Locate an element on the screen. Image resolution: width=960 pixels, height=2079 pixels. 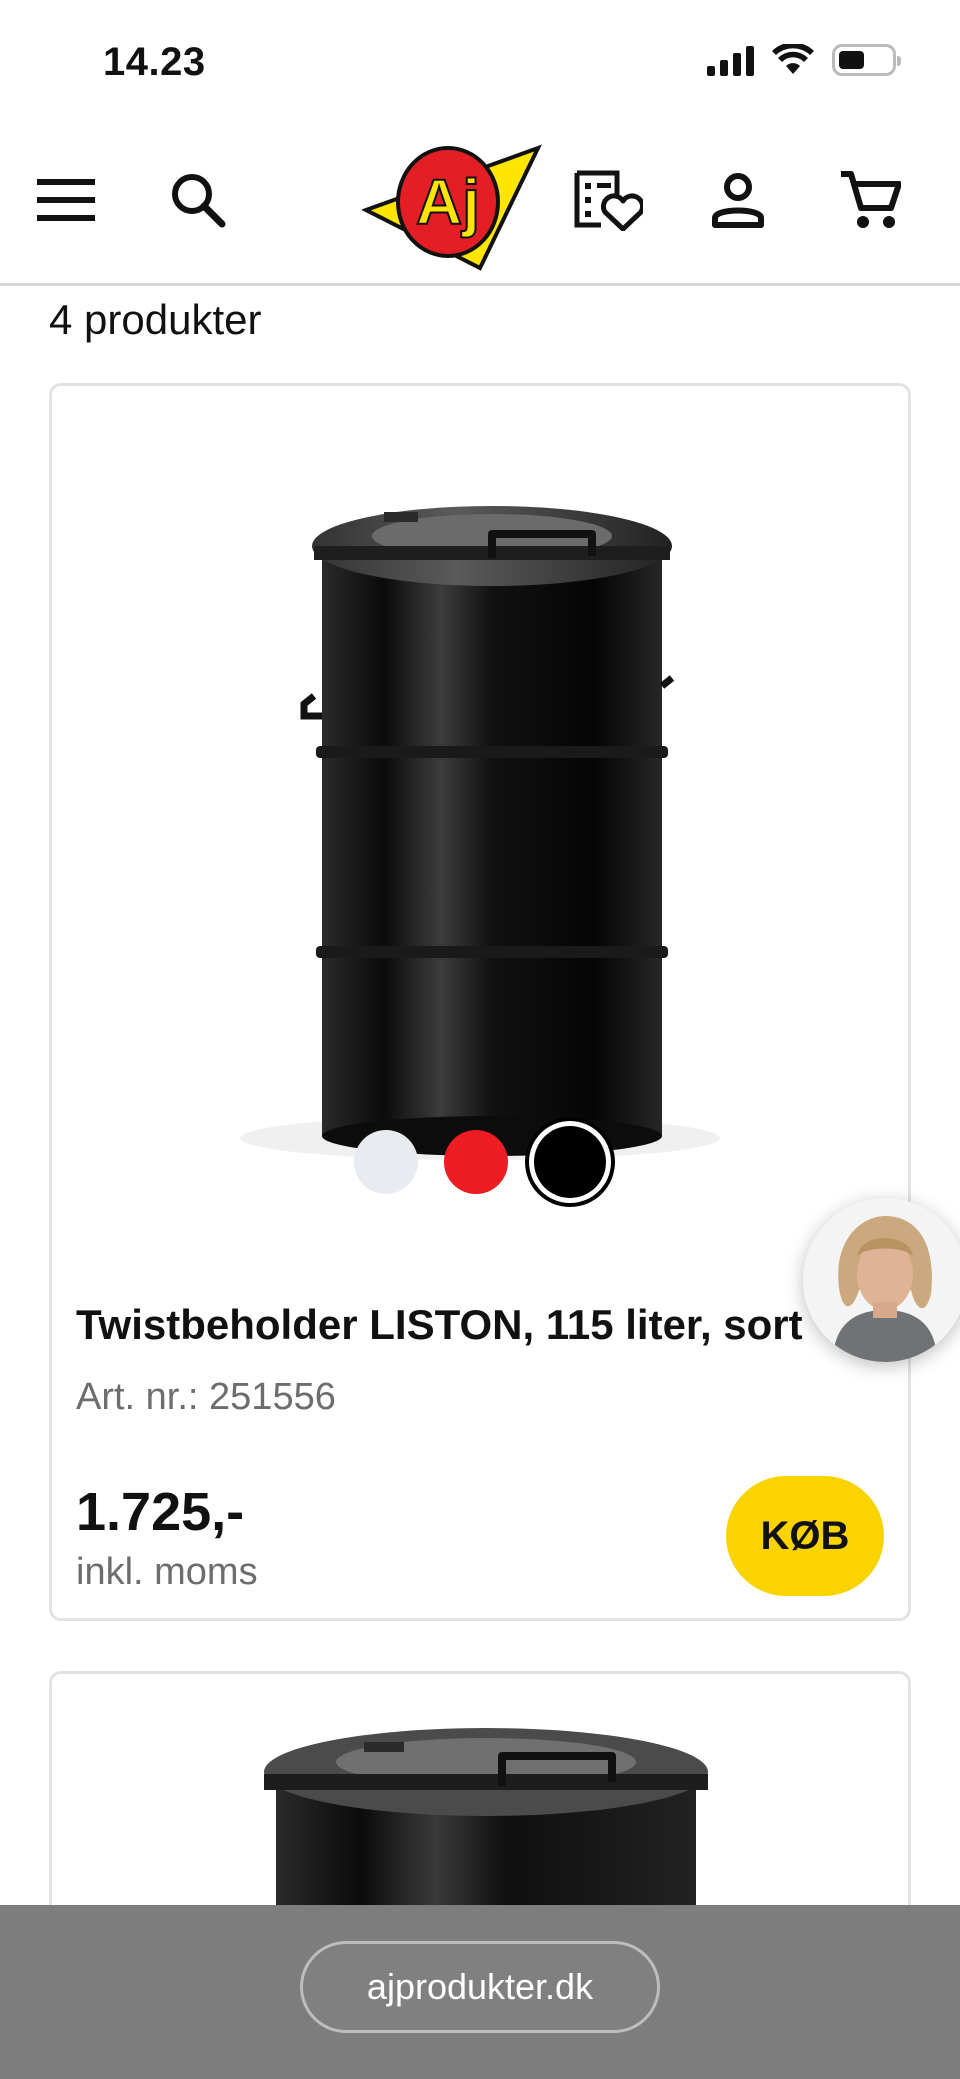
color-swatches is located at coordinates (480, 1162).